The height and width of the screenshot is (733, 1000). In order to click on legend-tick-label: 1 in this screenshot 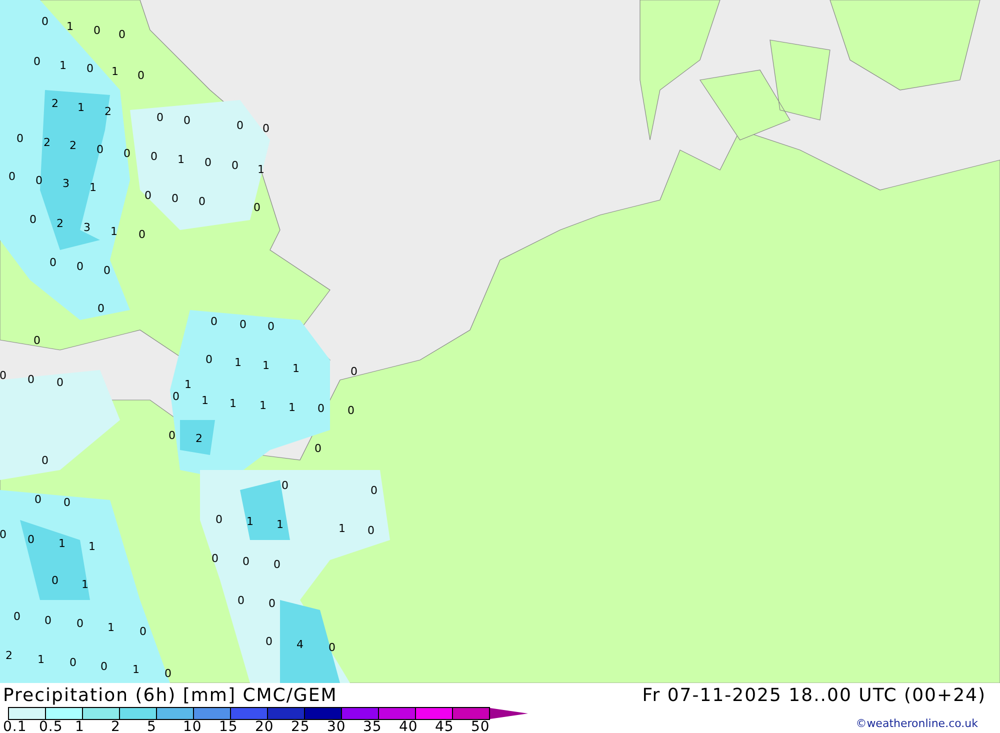, I will do `click(80, 726)`.